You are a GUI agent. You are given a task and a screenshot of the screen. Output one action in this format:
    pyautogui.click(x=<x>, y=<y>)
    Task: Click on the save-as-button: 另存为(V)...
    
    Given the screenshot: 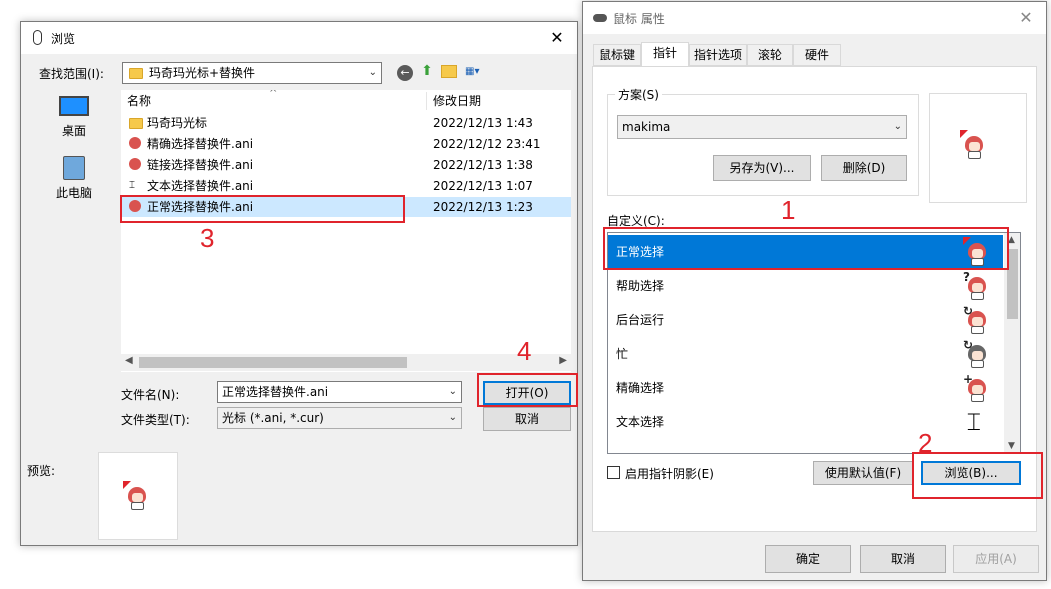 What is the action you would take?
    pyautogui.click(x=762, y=168)
    